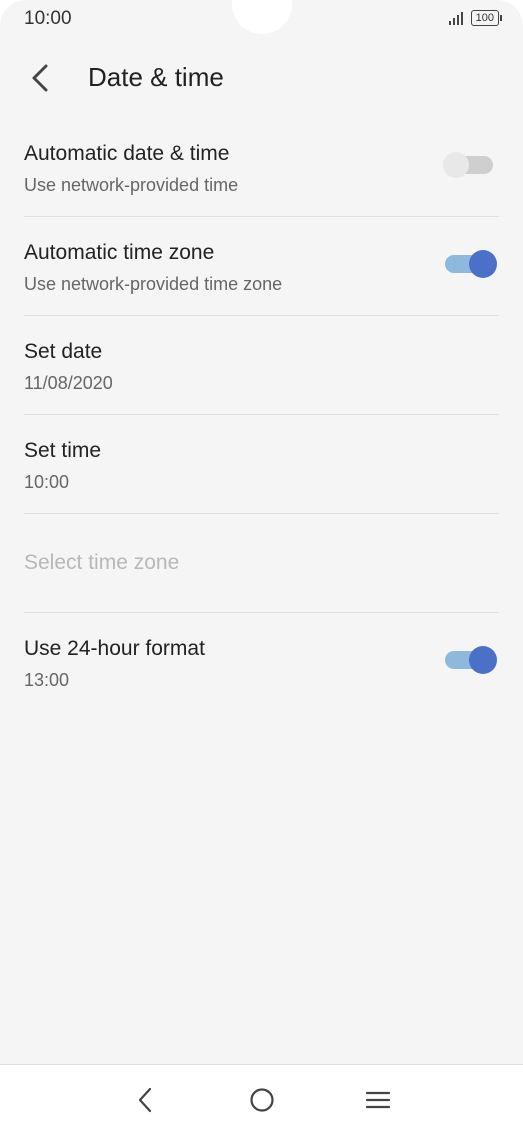 The height and width of the screenshot is (1135, 523). I want to click on setting-subtitle: 11/08/2020, so click(68, 383).